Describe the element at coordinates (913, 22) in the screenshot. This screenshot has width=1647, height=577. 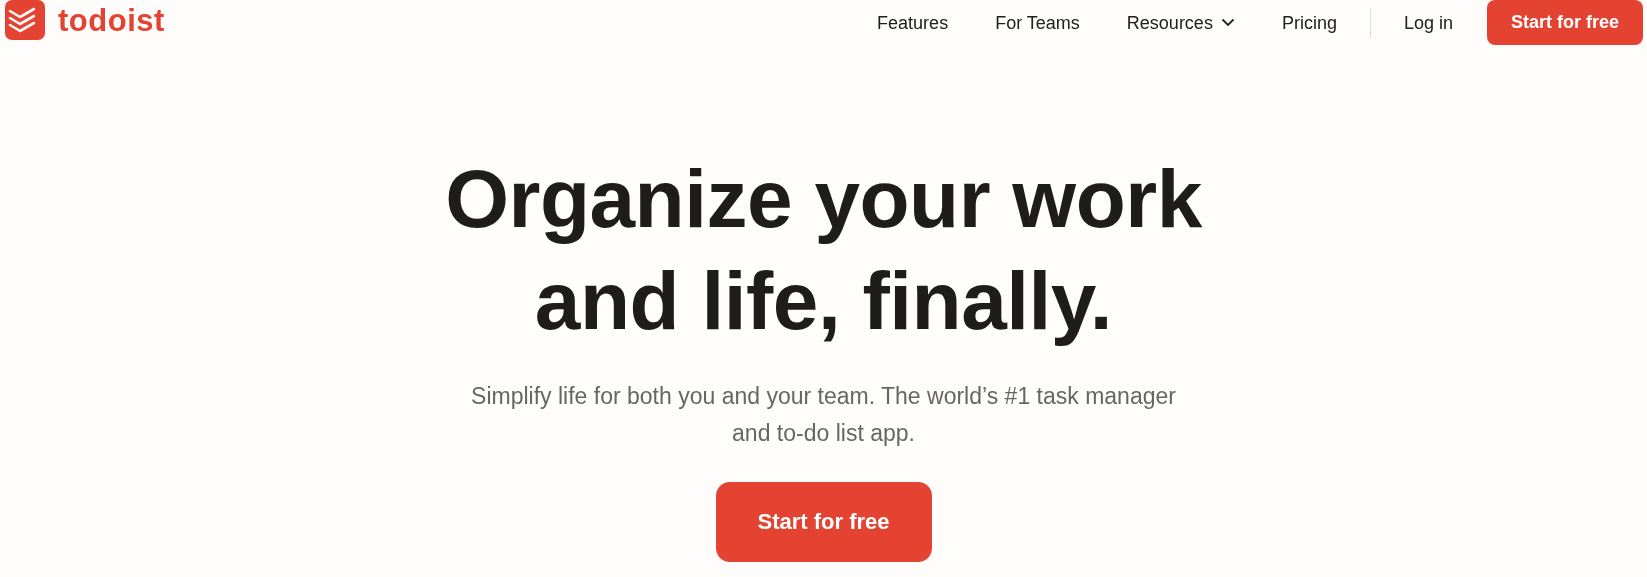
I see `nav-link: Features` at that location.